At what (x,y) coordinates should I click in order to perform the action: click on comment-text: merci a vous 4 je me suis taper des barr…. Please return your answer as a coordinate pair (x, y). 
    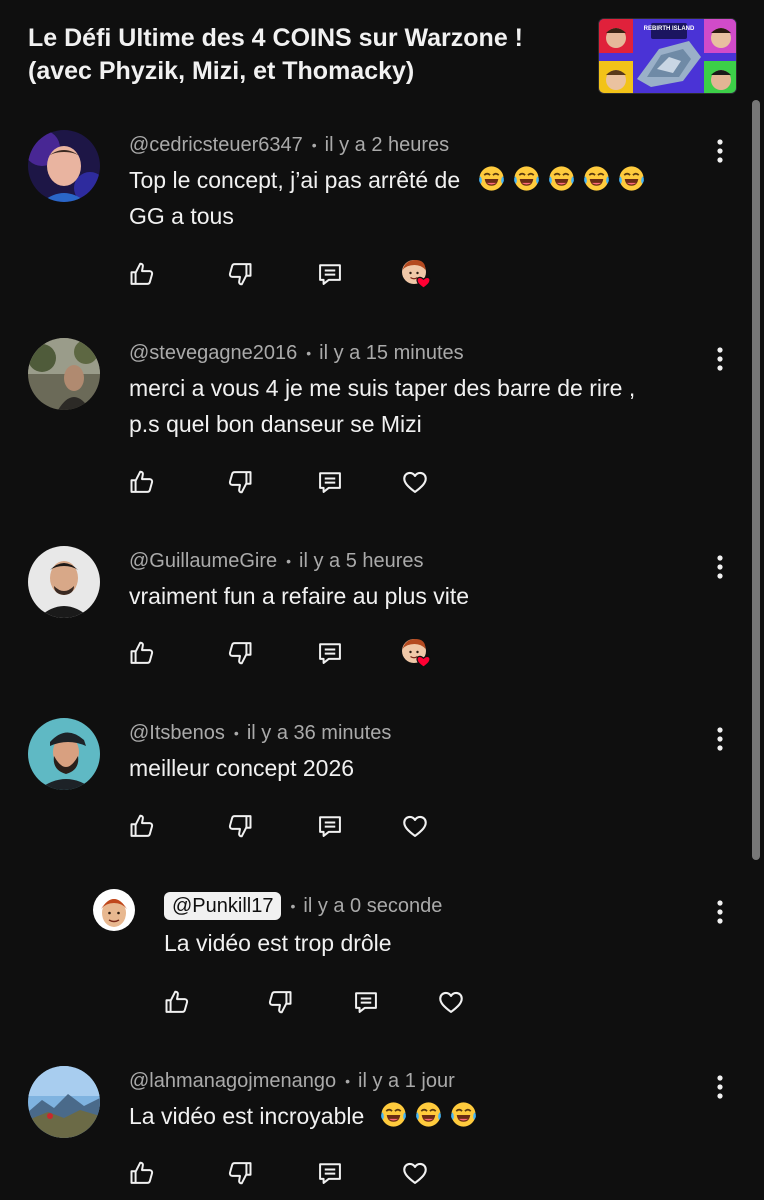
    Looking at the image, I should click on (382, 406).